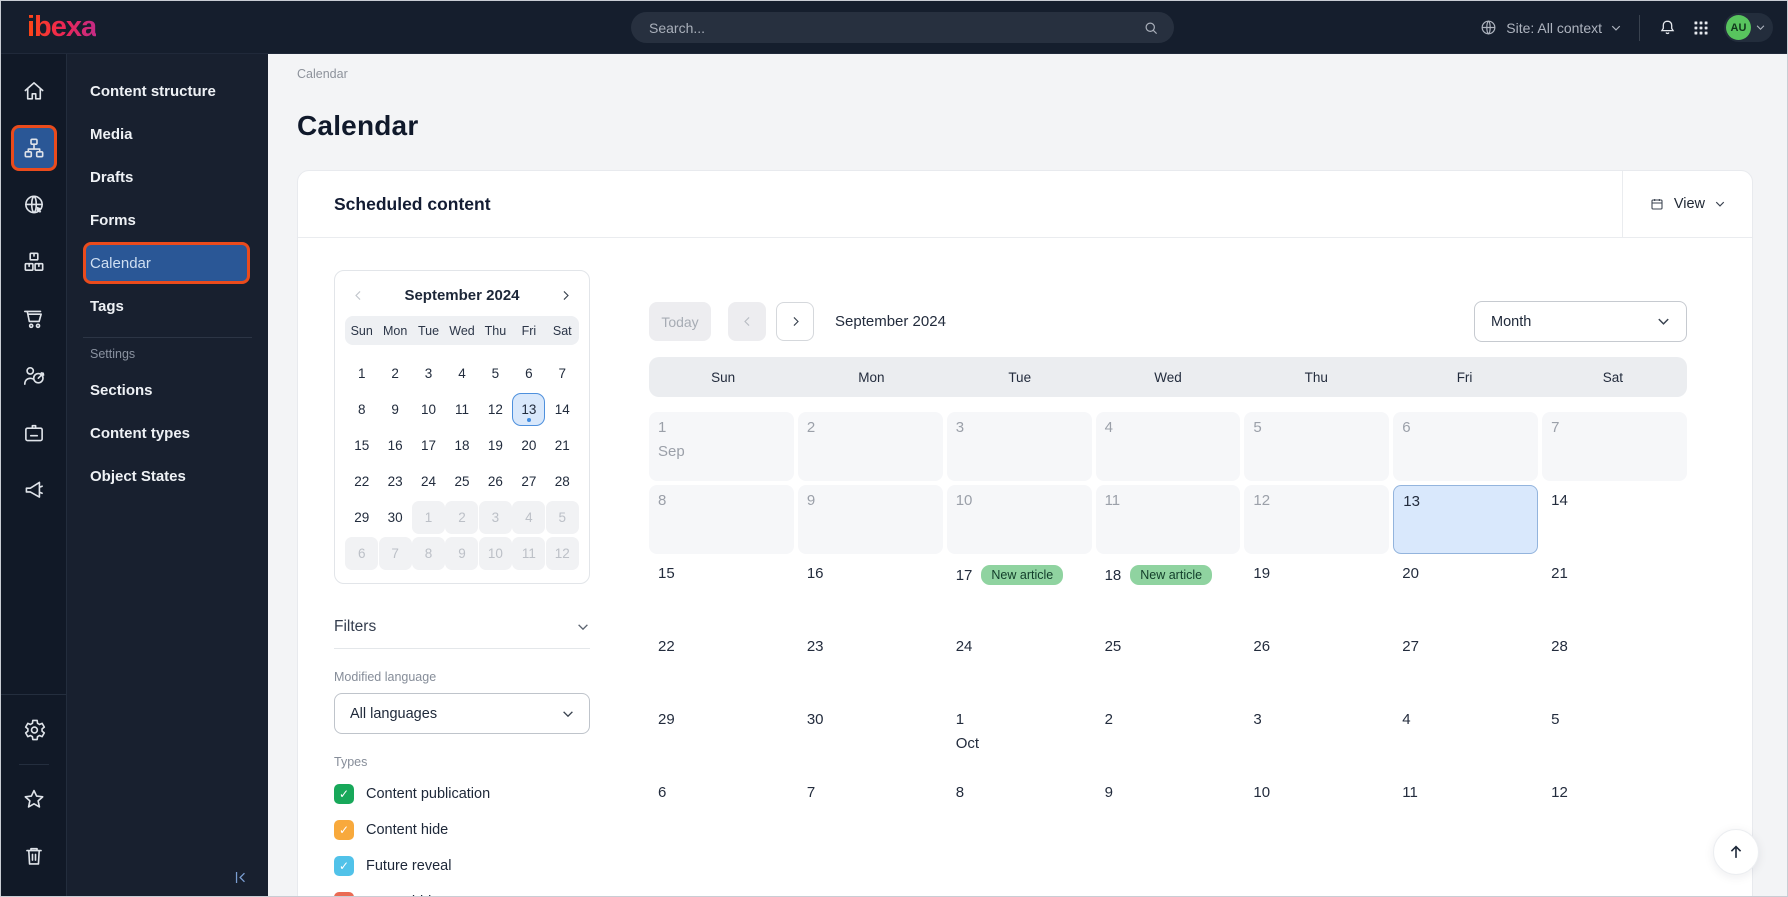 This screenshot has height=897, width=1788. I want to click on calendar-day-cell: 28, so click(1614, 665).